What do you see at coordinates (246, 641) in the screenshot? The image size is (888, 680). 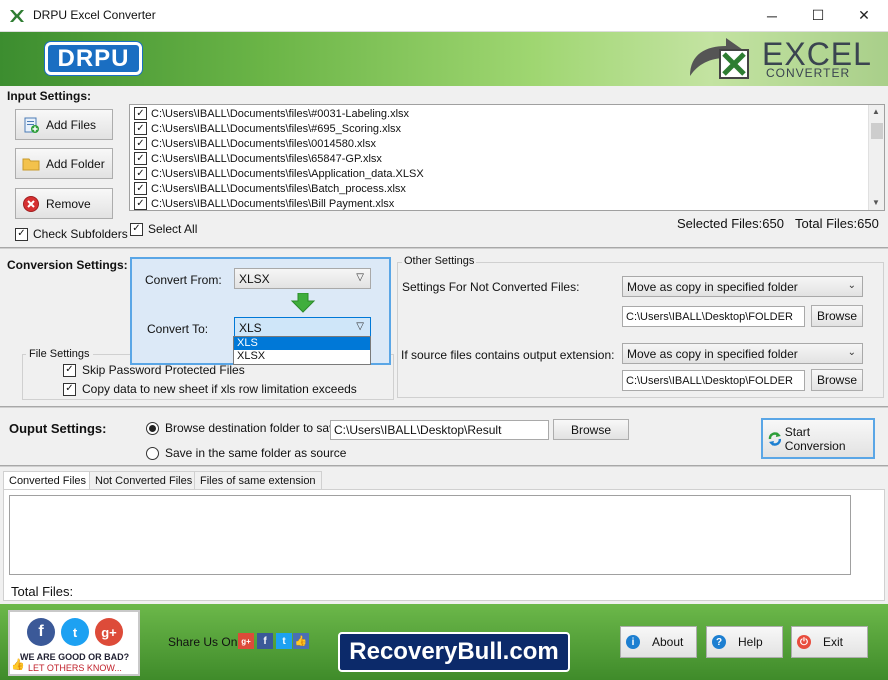 I see `share-google-plus-icon: g+` at bounding box center [246, 641].